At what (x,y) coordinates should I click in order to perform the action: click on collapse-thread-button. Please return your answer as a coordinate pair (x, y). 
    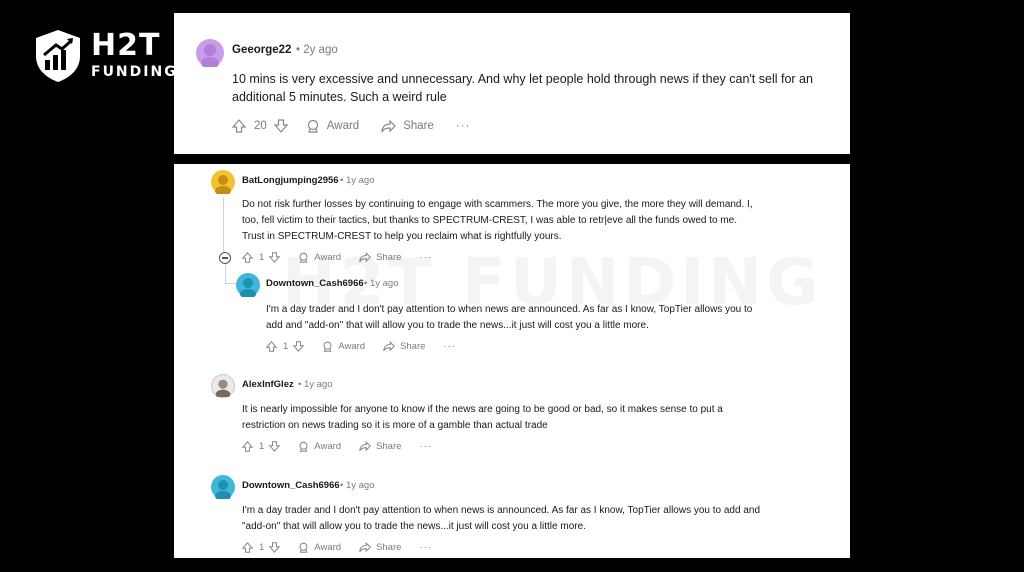
    Looking at the image, I should click on (225, 258).